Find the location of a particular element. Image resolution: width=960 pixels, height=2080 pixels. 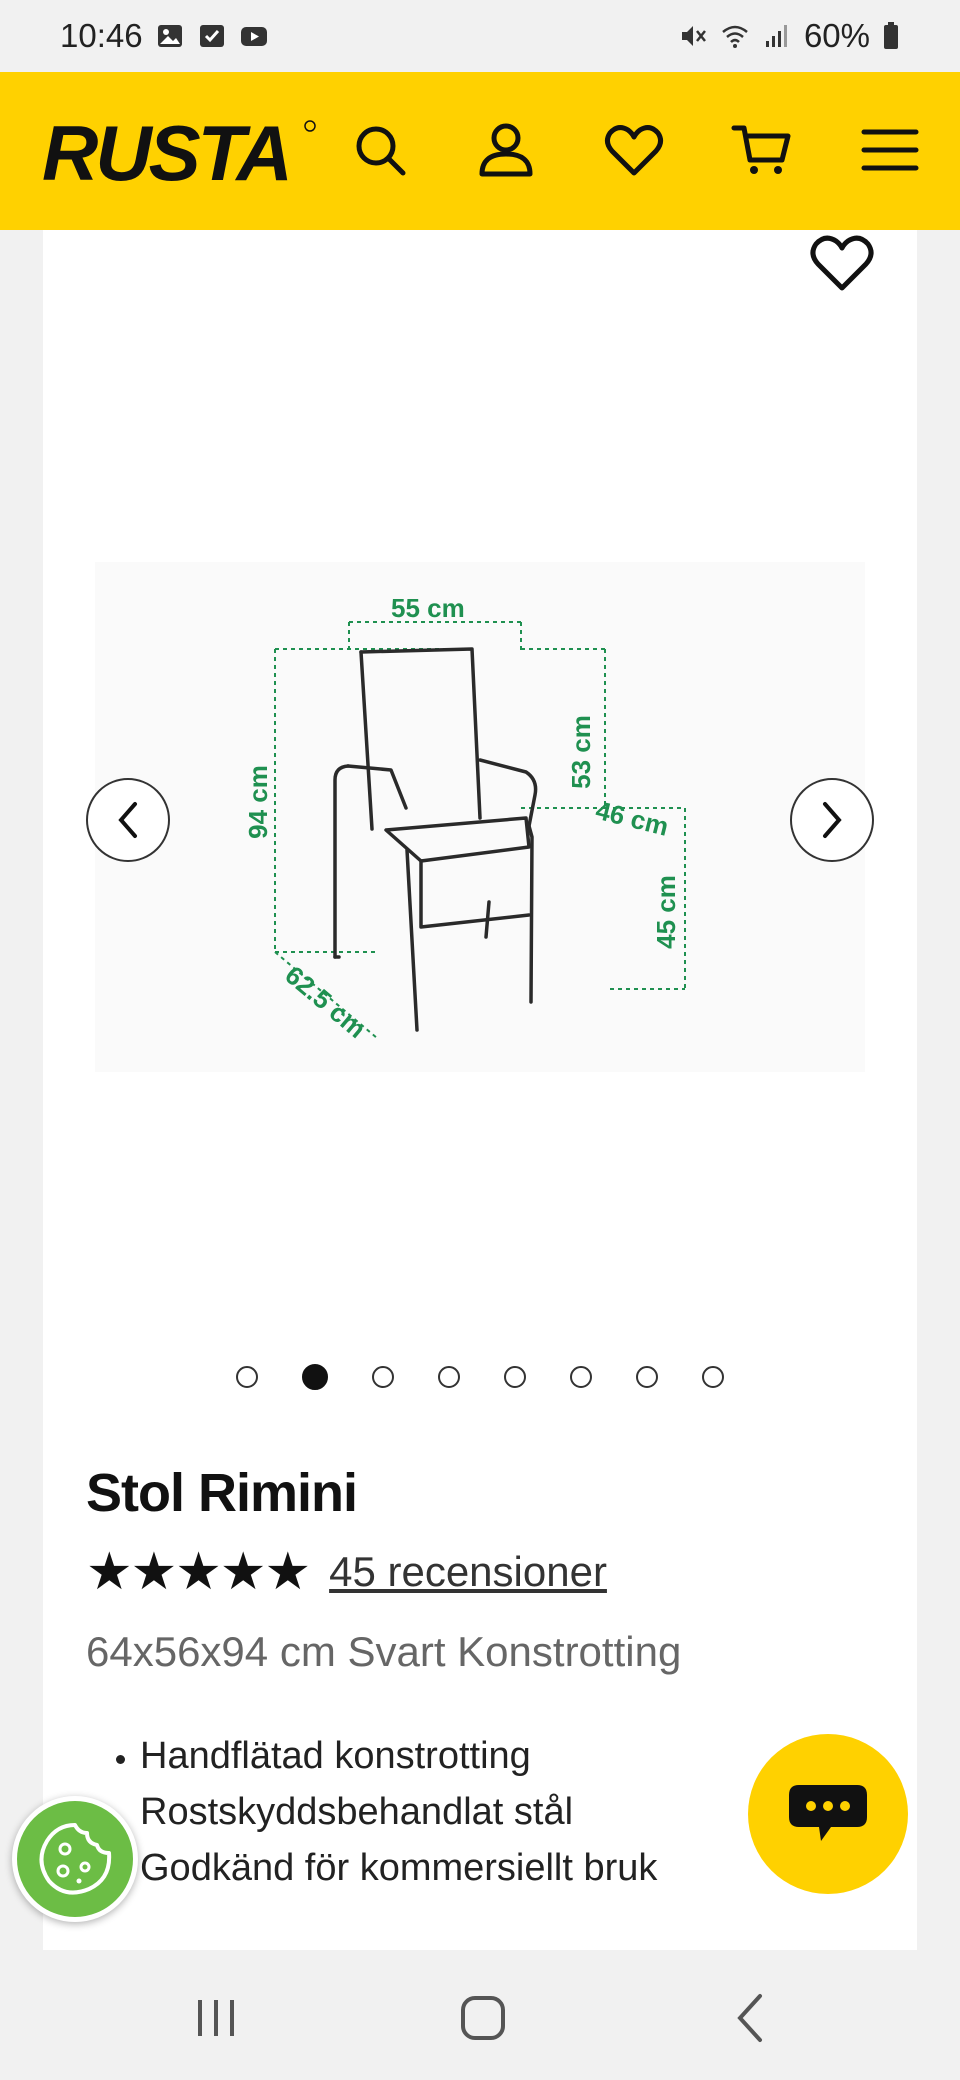

rusta-logo: RUSTA is located at coordinates (180, 151).